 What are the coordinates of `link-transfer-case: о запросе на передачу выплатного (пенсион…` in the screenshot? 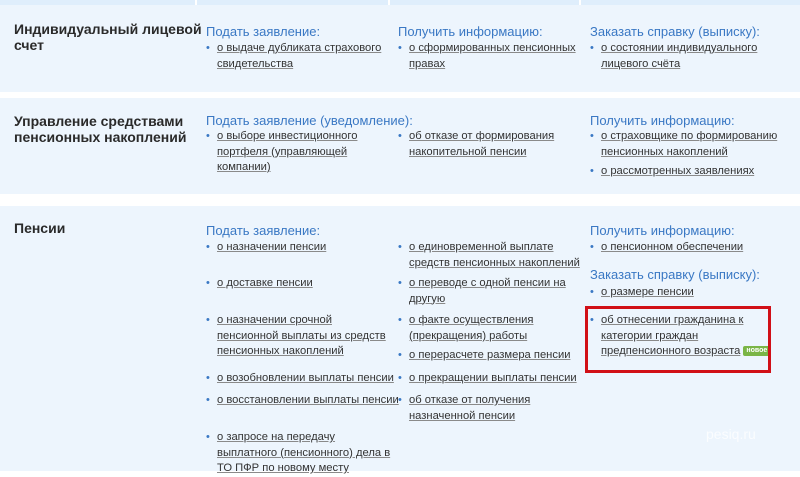 It's located at (303, 452).